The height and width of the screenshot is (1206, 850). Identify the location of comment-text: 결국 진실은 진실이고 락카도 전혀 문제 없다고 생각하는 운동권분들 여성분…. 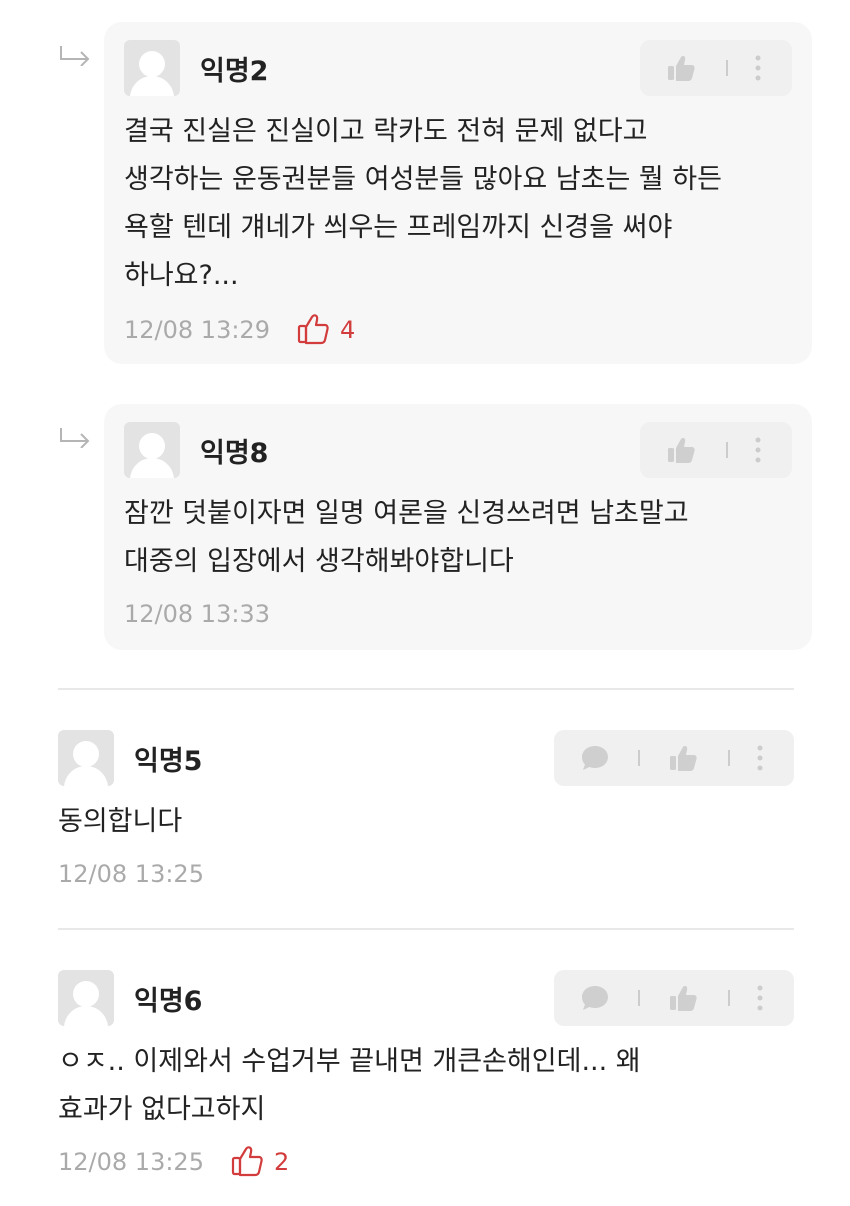
(423, 203).